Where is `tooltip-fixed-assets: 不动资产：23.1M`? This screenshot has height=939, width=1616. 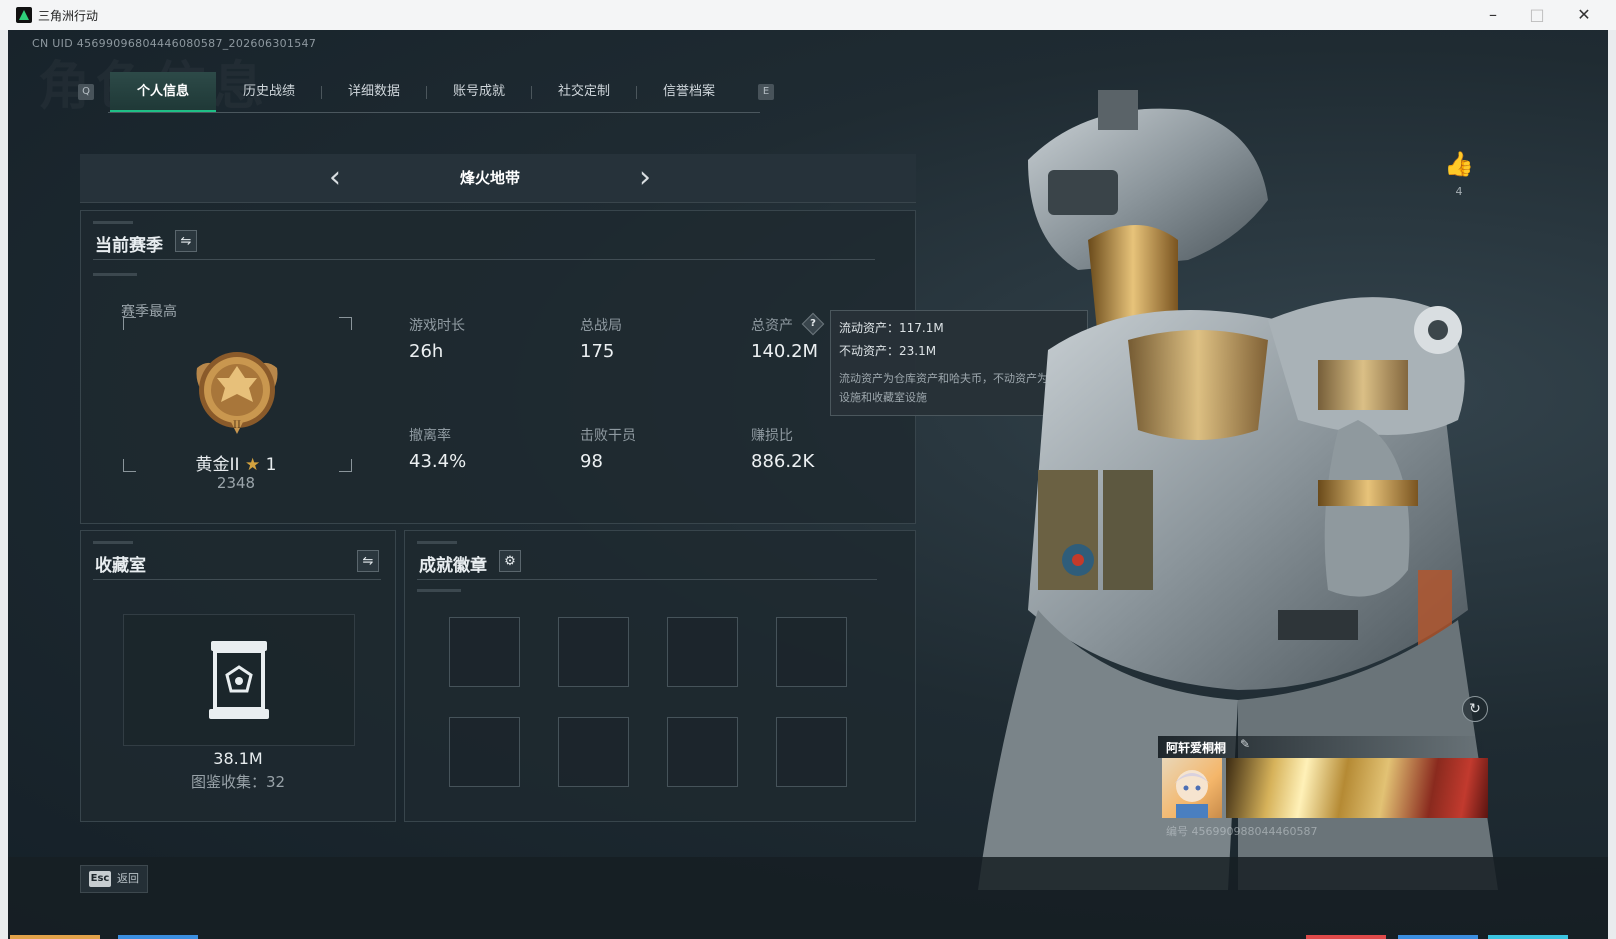
tooltip-fixed-assets: 不动资产：23.1M is located at coordinates (888, 351).